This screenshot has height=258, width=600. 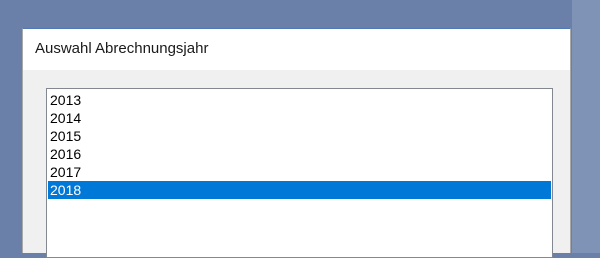 I want to click on list-item-2013: 2013, so click(x=299, y=100).